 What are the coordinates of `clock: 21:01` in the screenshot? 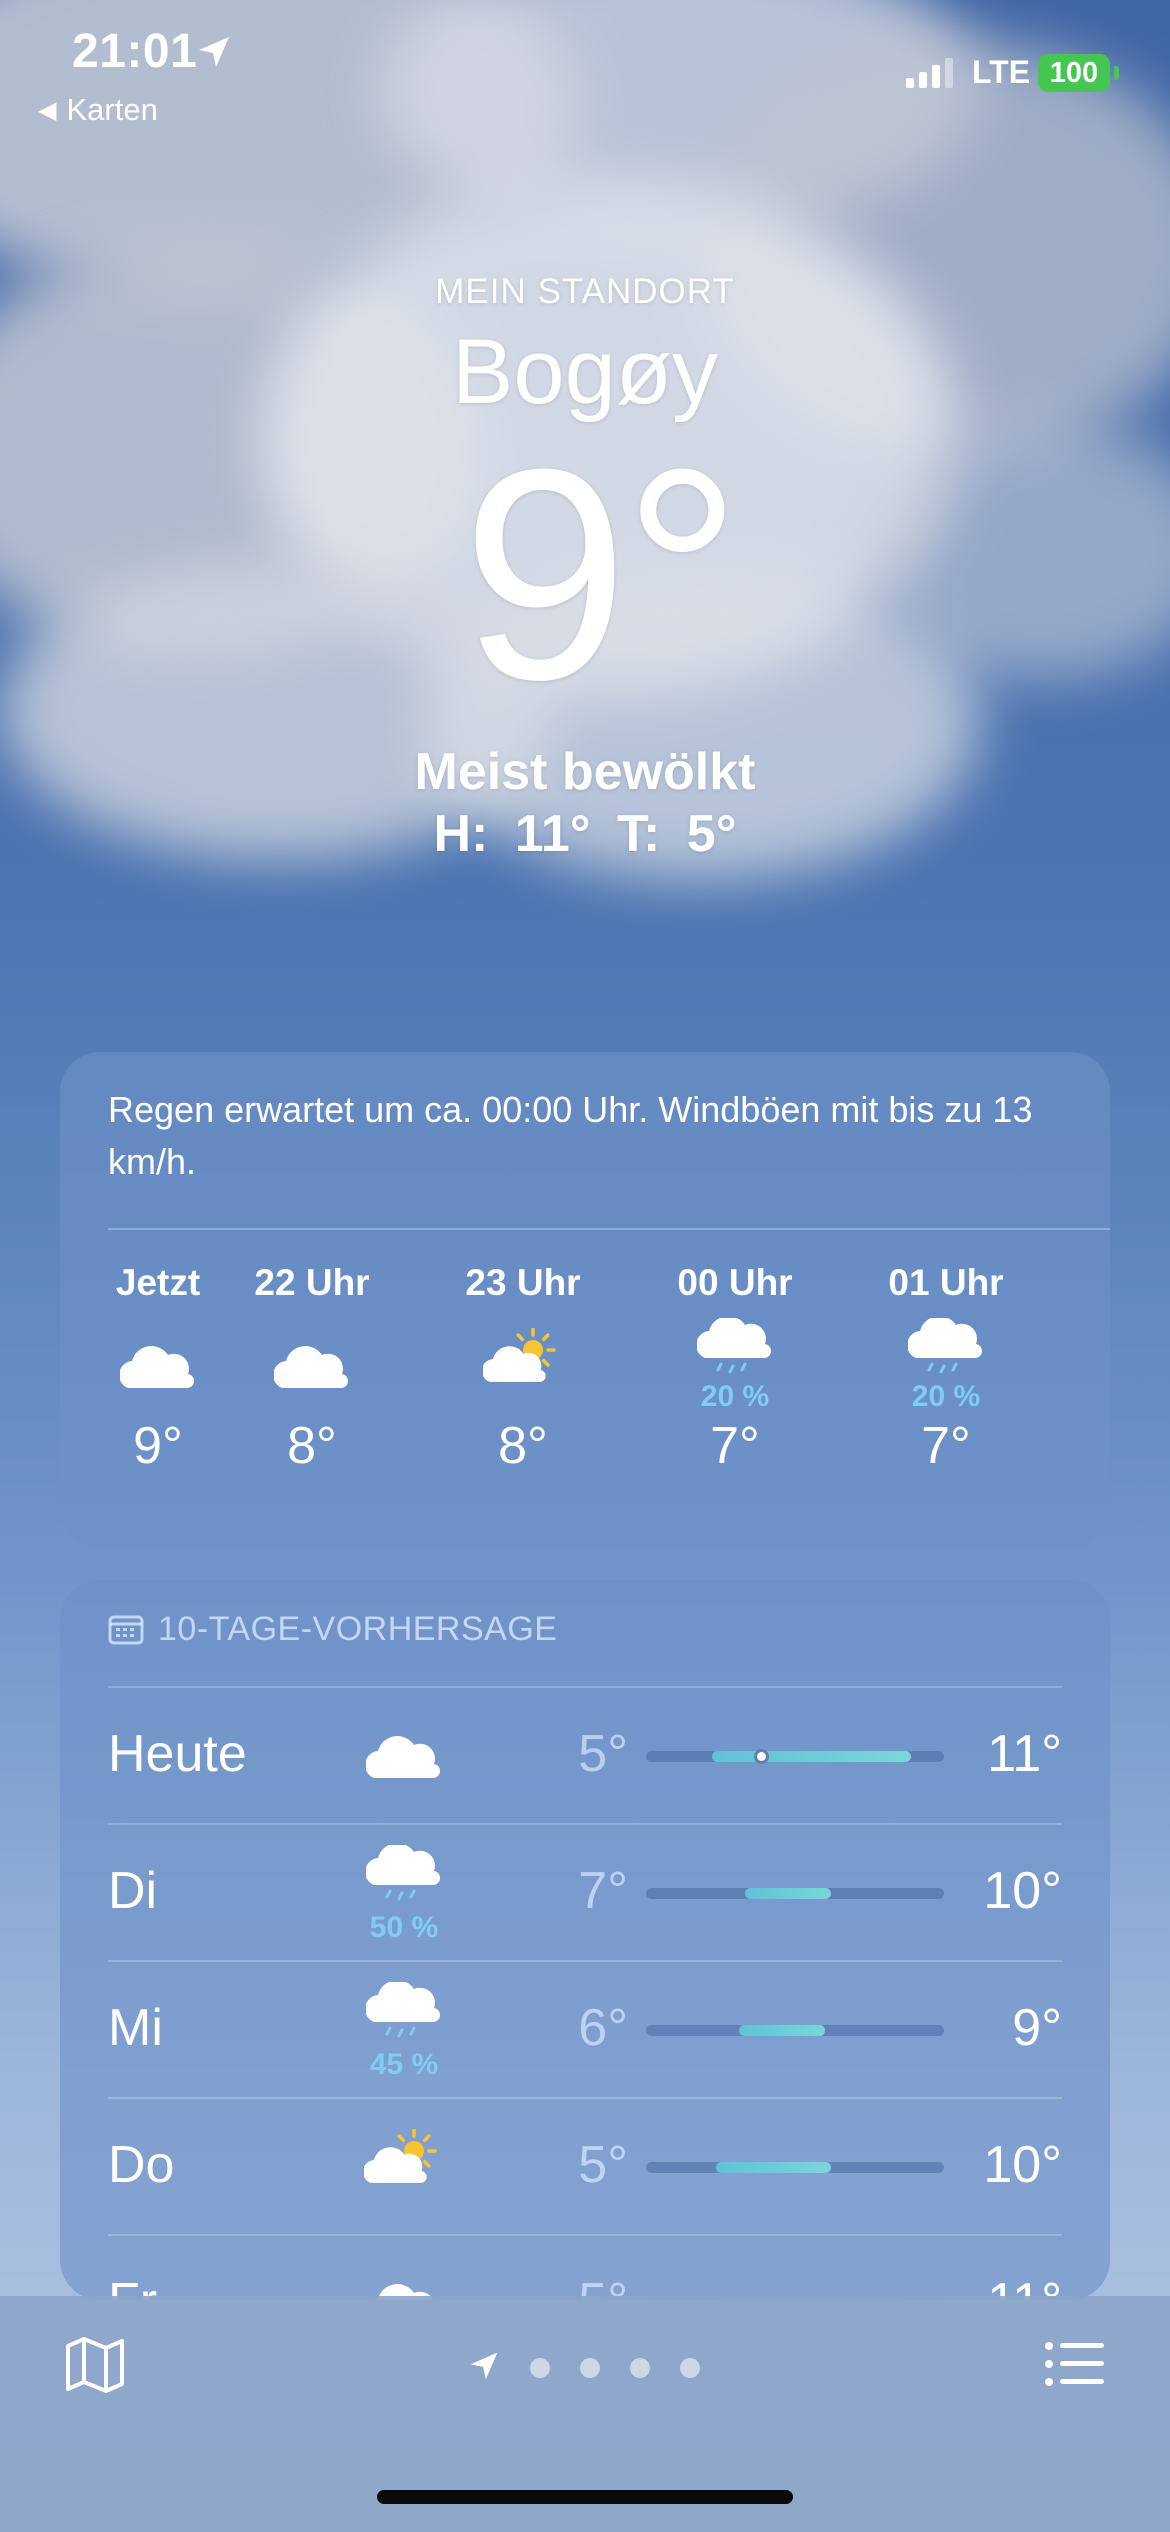 It's located at (135, 51).